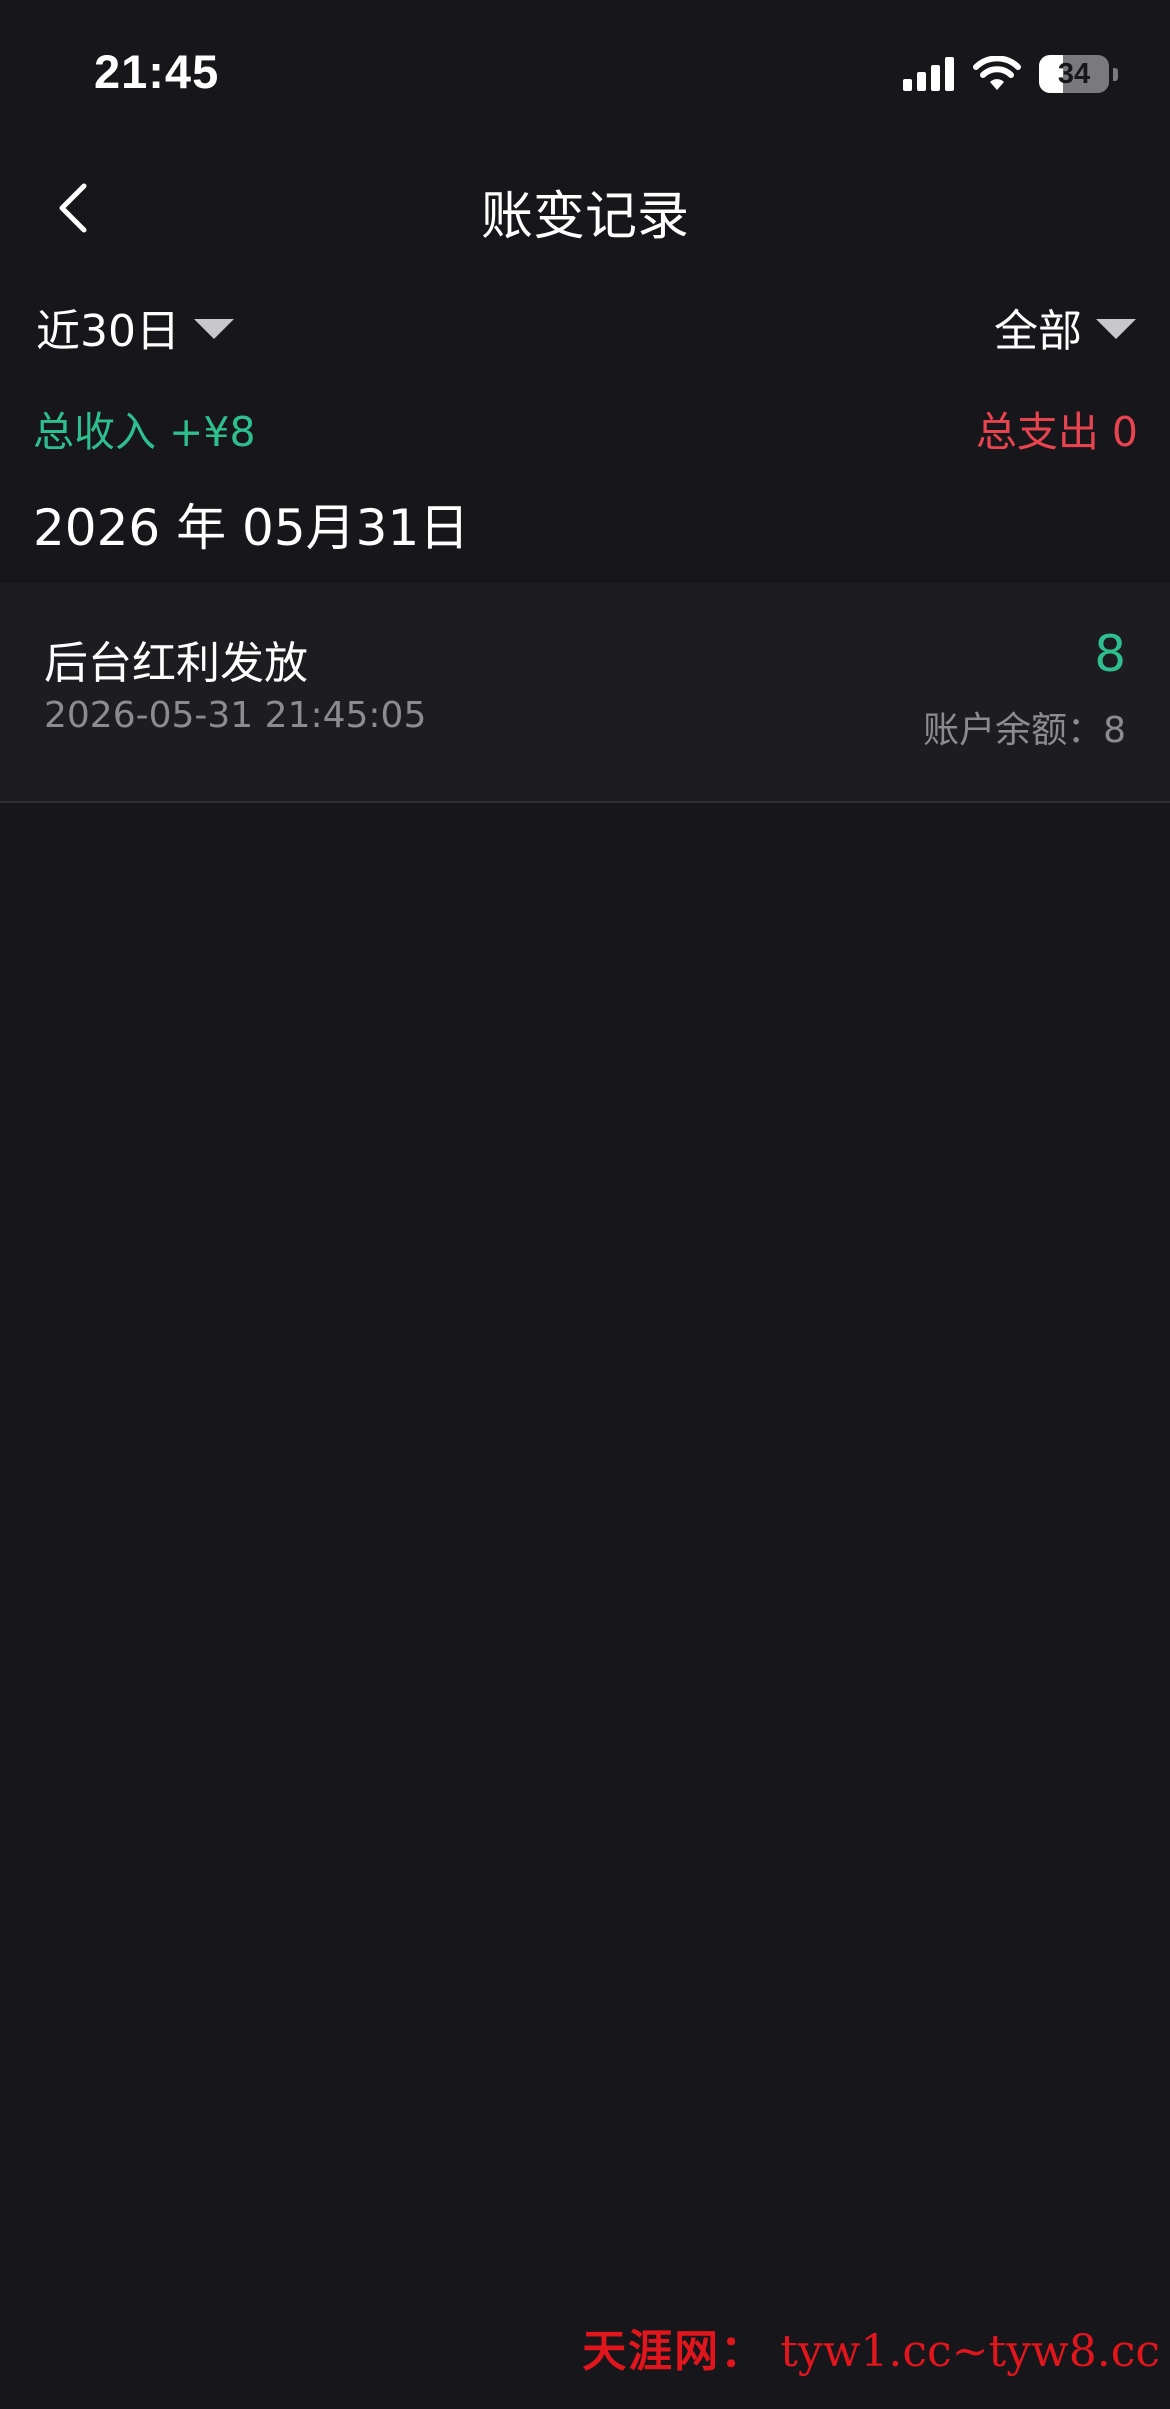 The width and height of the screenshot is (1170, 2409). What do you see at coordinates (997, 73) in the screenshot?
I see `wifi-icon` at bounding box center [997, 73].